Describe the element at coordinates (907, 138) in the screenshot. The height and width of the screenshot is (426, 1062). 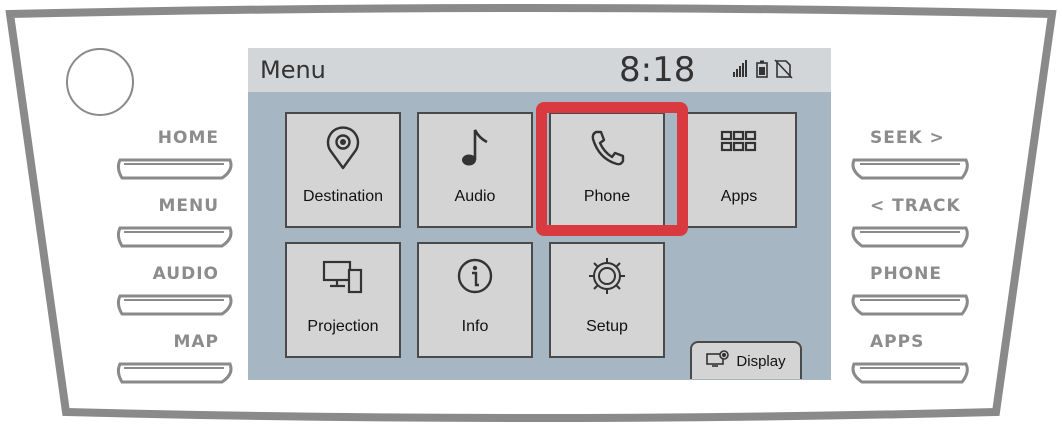
I see `hw-seek-label: SEEK >` at that location.